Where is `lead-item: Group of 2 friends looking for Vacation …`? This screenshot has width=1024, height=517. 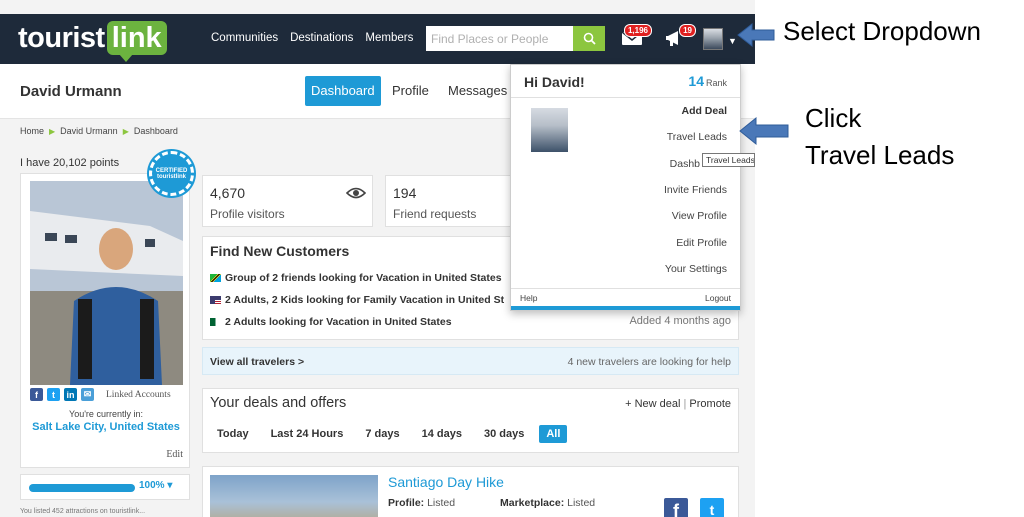 lead-item: Group of 2 friends looking for Vacation … is located at coordinates (356, 278).